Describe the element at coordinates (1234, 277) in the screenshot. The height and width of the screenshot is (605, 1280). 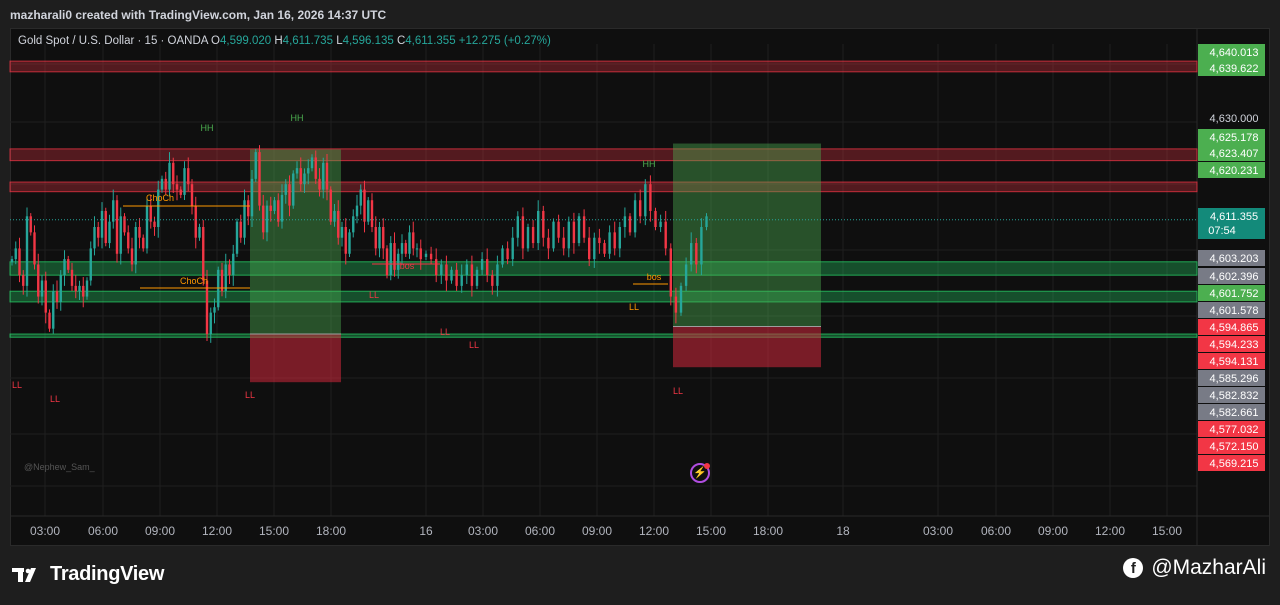
I see `price-tag-label: 4,602.396` at that location.